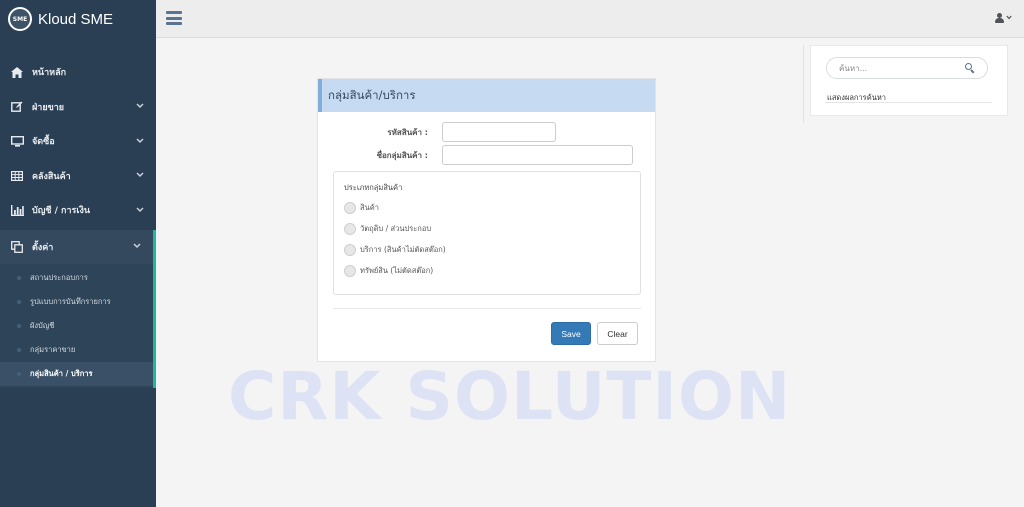  I want to click on product-code-input, so click(499, 132).